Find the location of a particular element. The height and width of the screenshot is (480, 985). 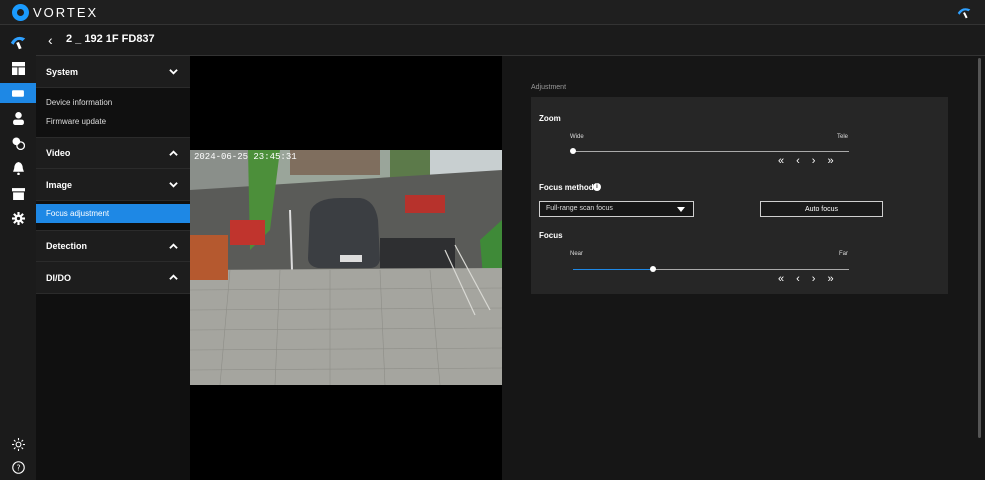

help-icon: ? is located at coordinates (18, 467).